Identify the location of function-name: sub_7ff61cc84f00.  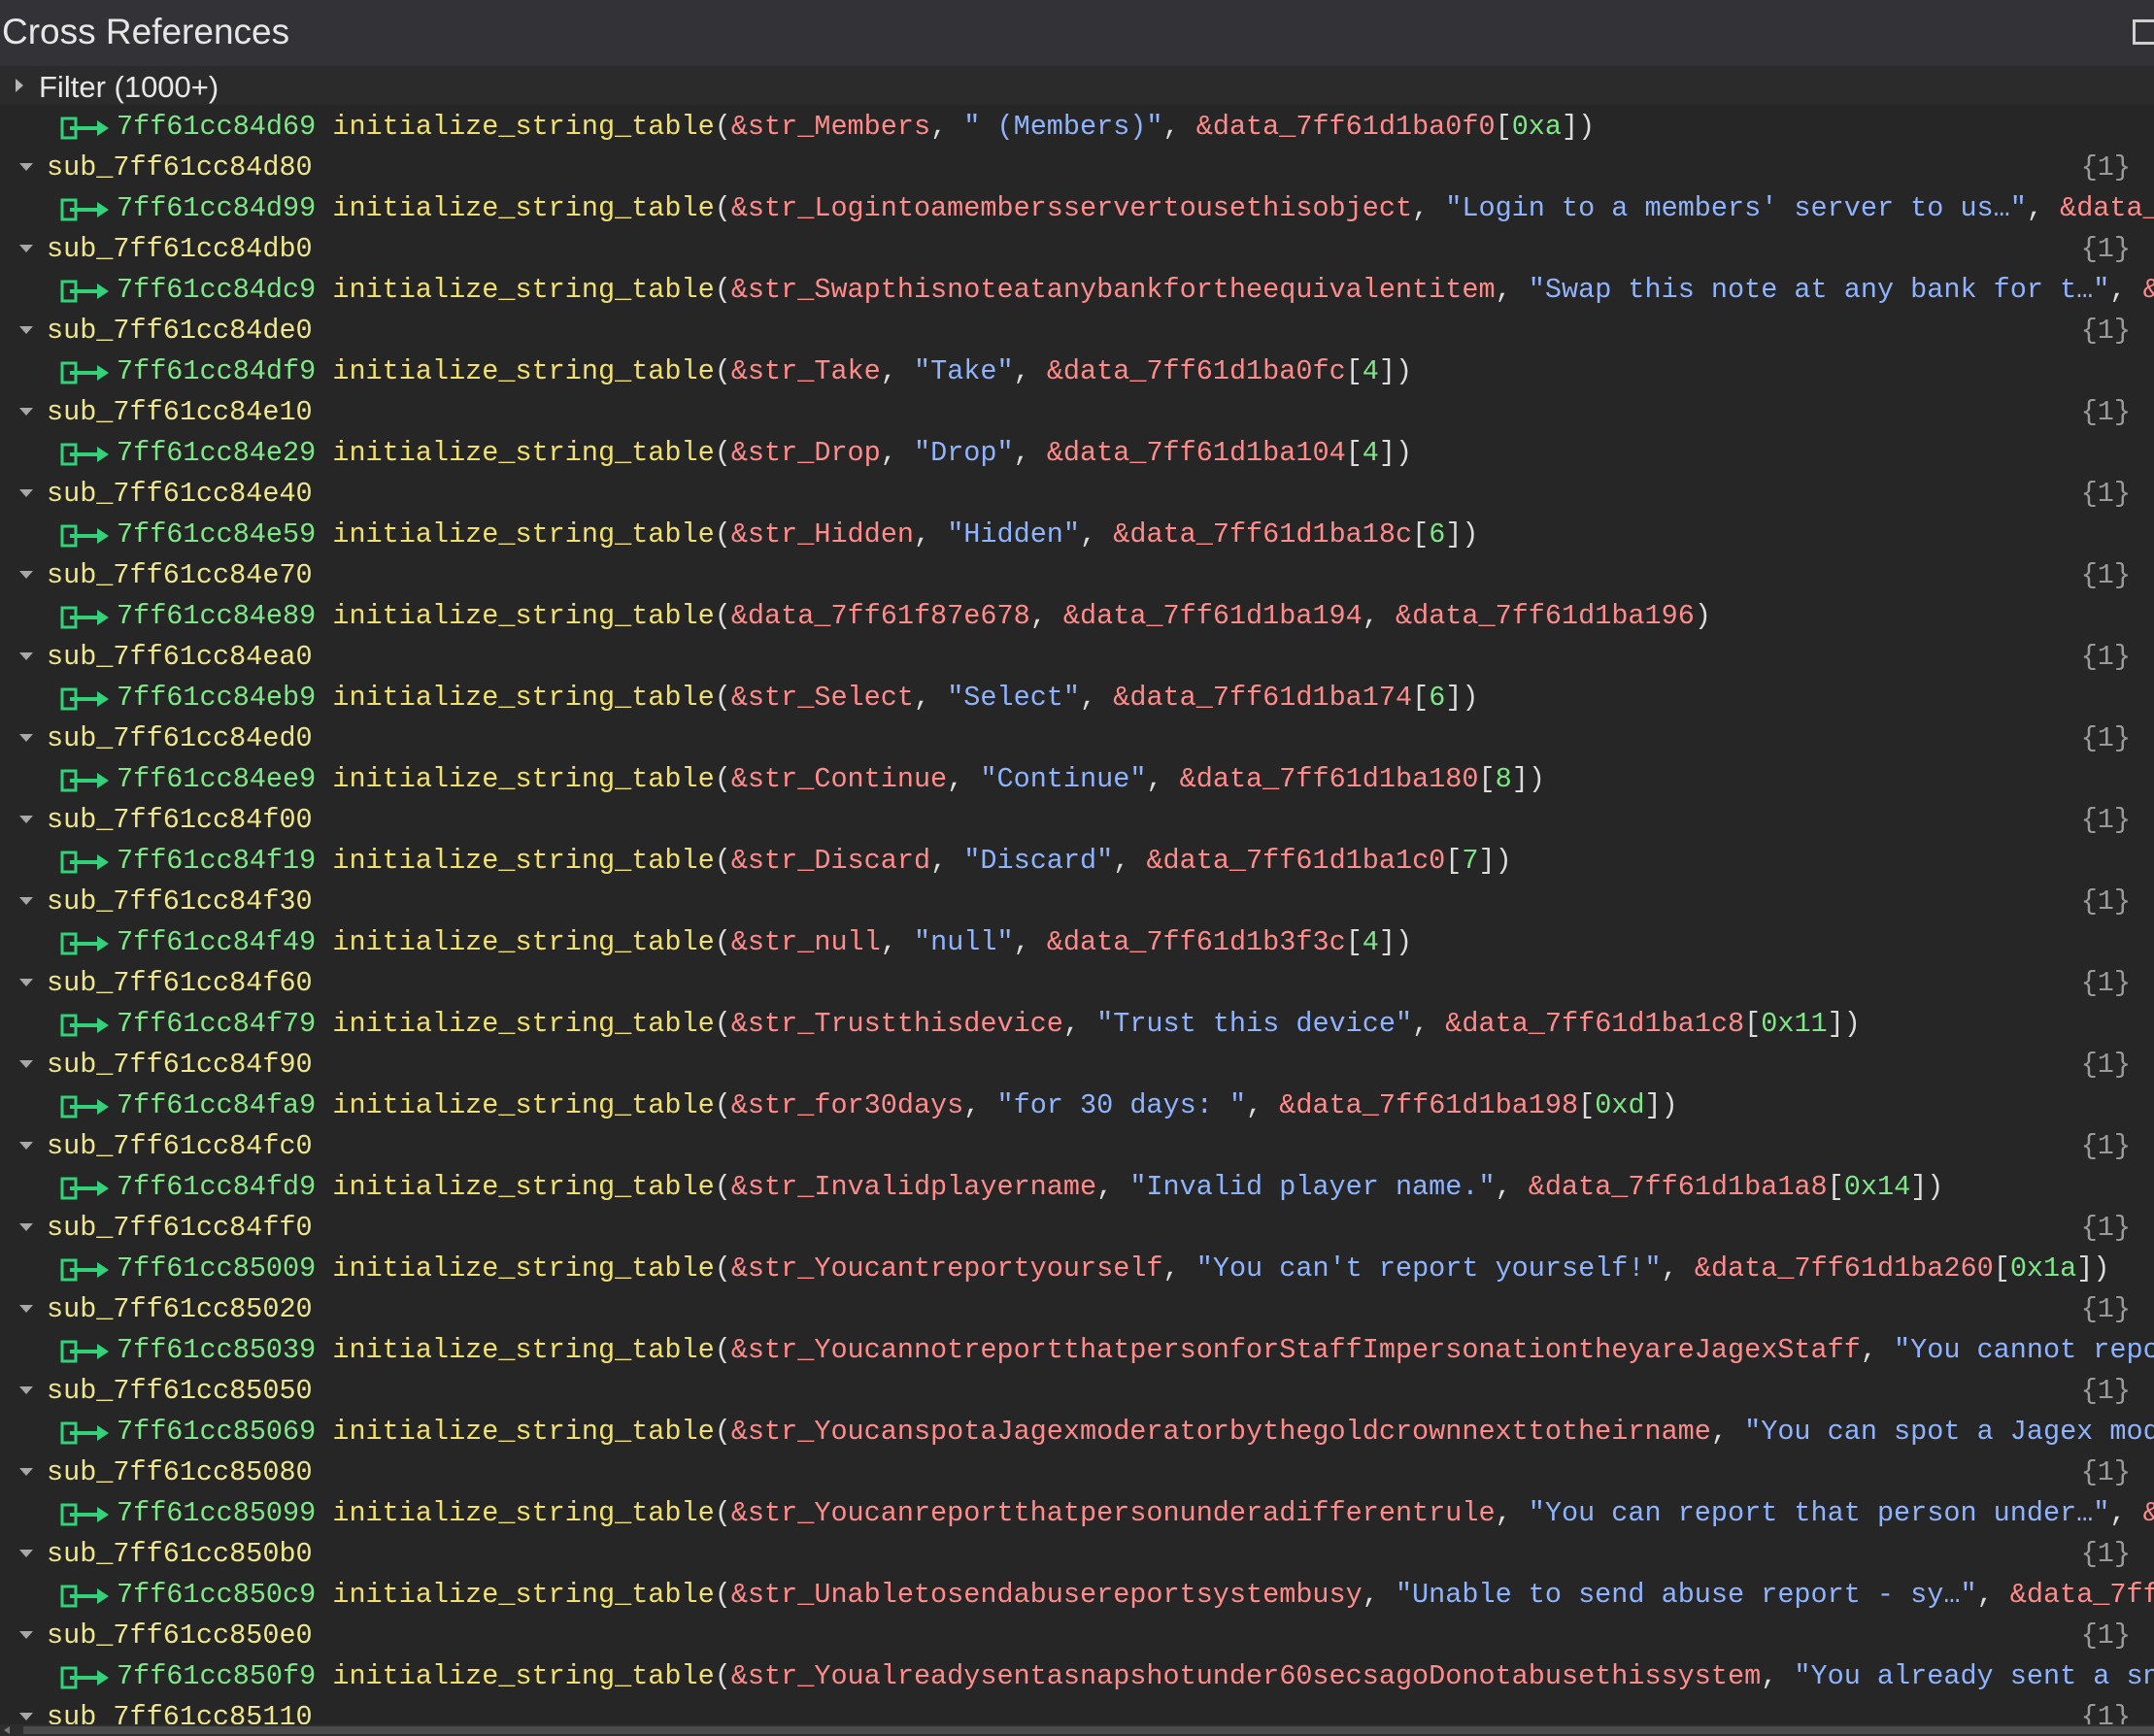
(180, 821).